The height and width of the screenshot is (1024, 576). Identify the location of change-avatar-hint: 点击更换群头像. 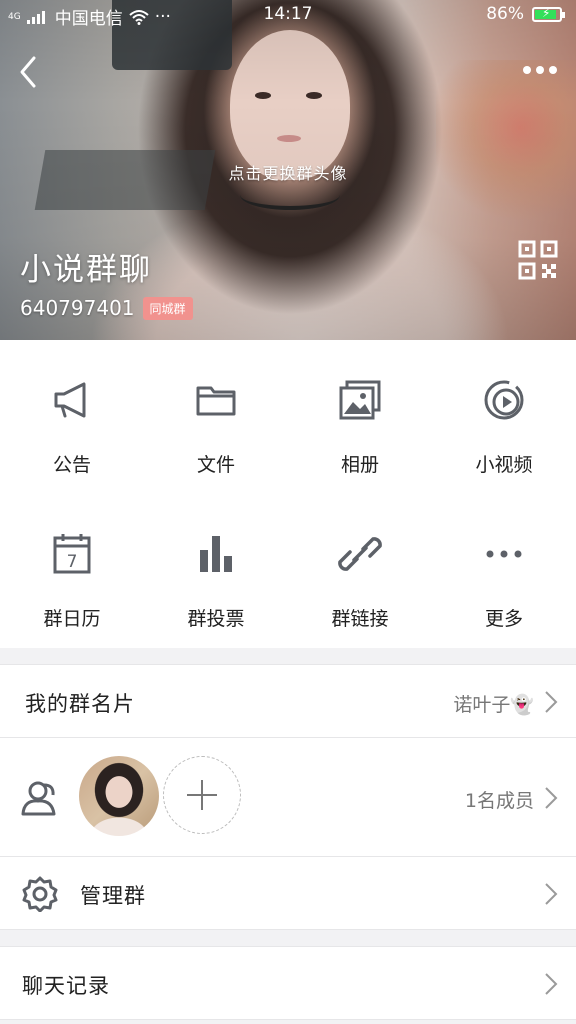
(288, 172).